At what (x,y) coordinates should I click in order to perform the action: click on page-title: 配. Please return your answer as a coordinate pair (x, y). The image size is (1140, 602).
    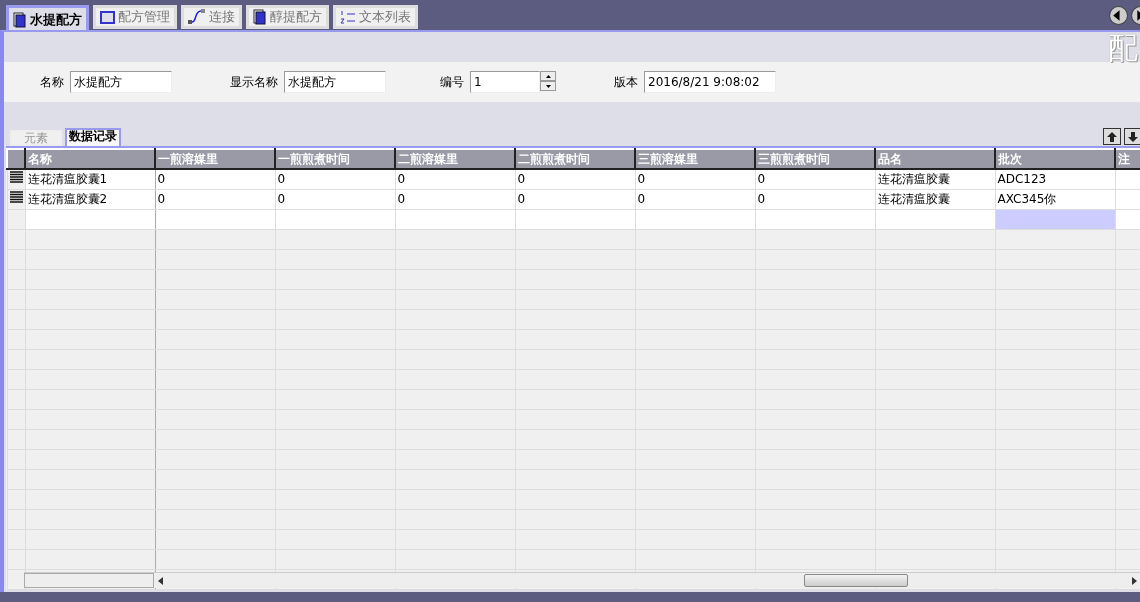
    Looking at the image, I should click on (1123, 48).